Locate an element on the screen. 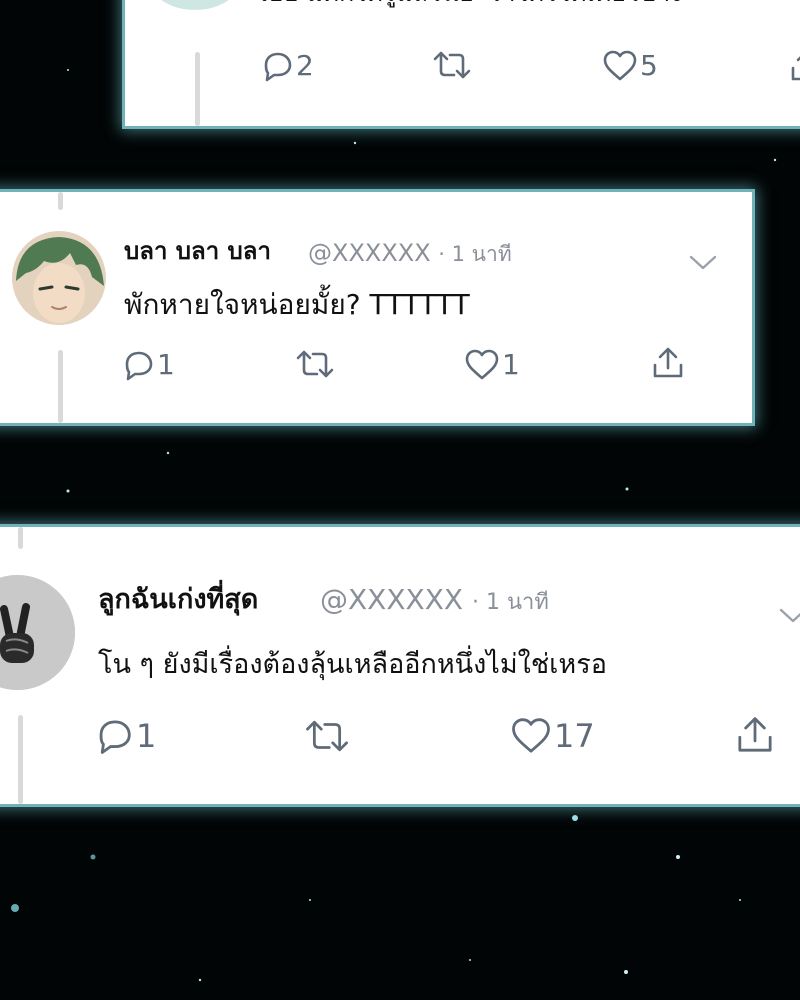  tweet-text: พักหายใจหน่อยมั้ย? TTTTTT is located at coordinates (297, 304).